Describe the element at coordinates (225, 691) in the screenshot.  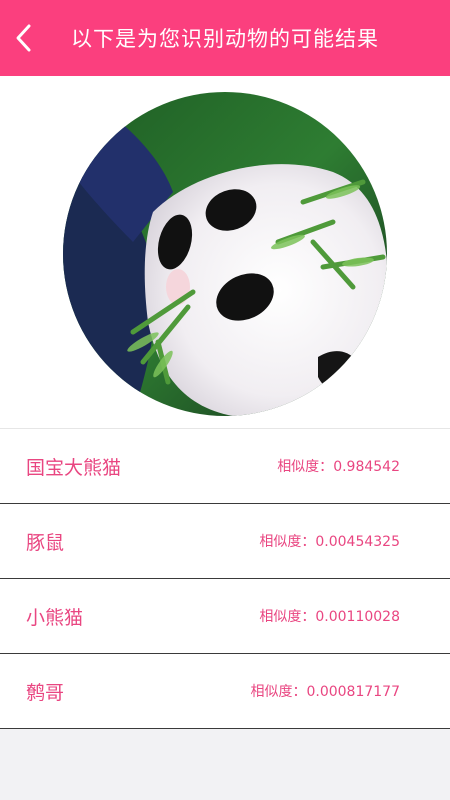
I see `result-row: 鹩哥 相似度：0.000817177` at that location.